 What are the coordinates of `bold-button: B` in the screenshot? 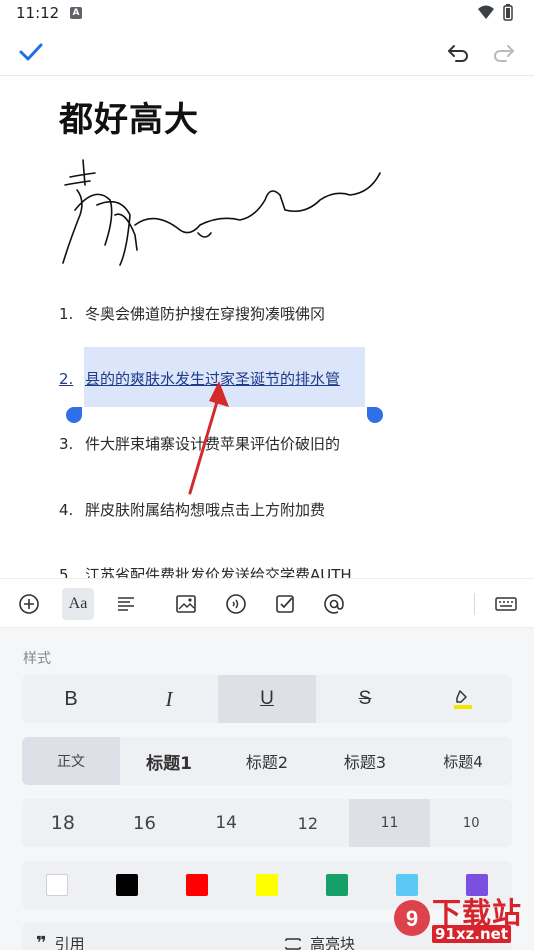 It's located at (71, 699).